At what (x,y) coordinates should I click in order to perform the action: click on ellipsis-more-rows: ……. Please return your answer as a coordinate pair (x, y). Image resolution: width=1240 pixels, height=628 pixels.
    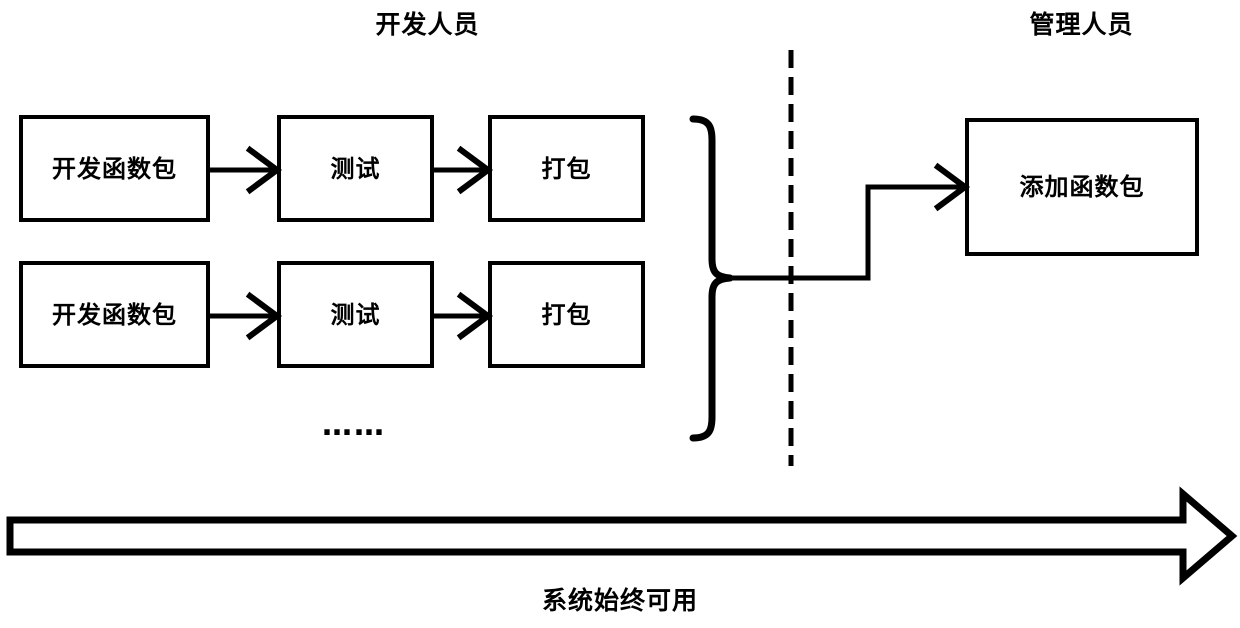
    Looking at the image, I should click on (354, 425).